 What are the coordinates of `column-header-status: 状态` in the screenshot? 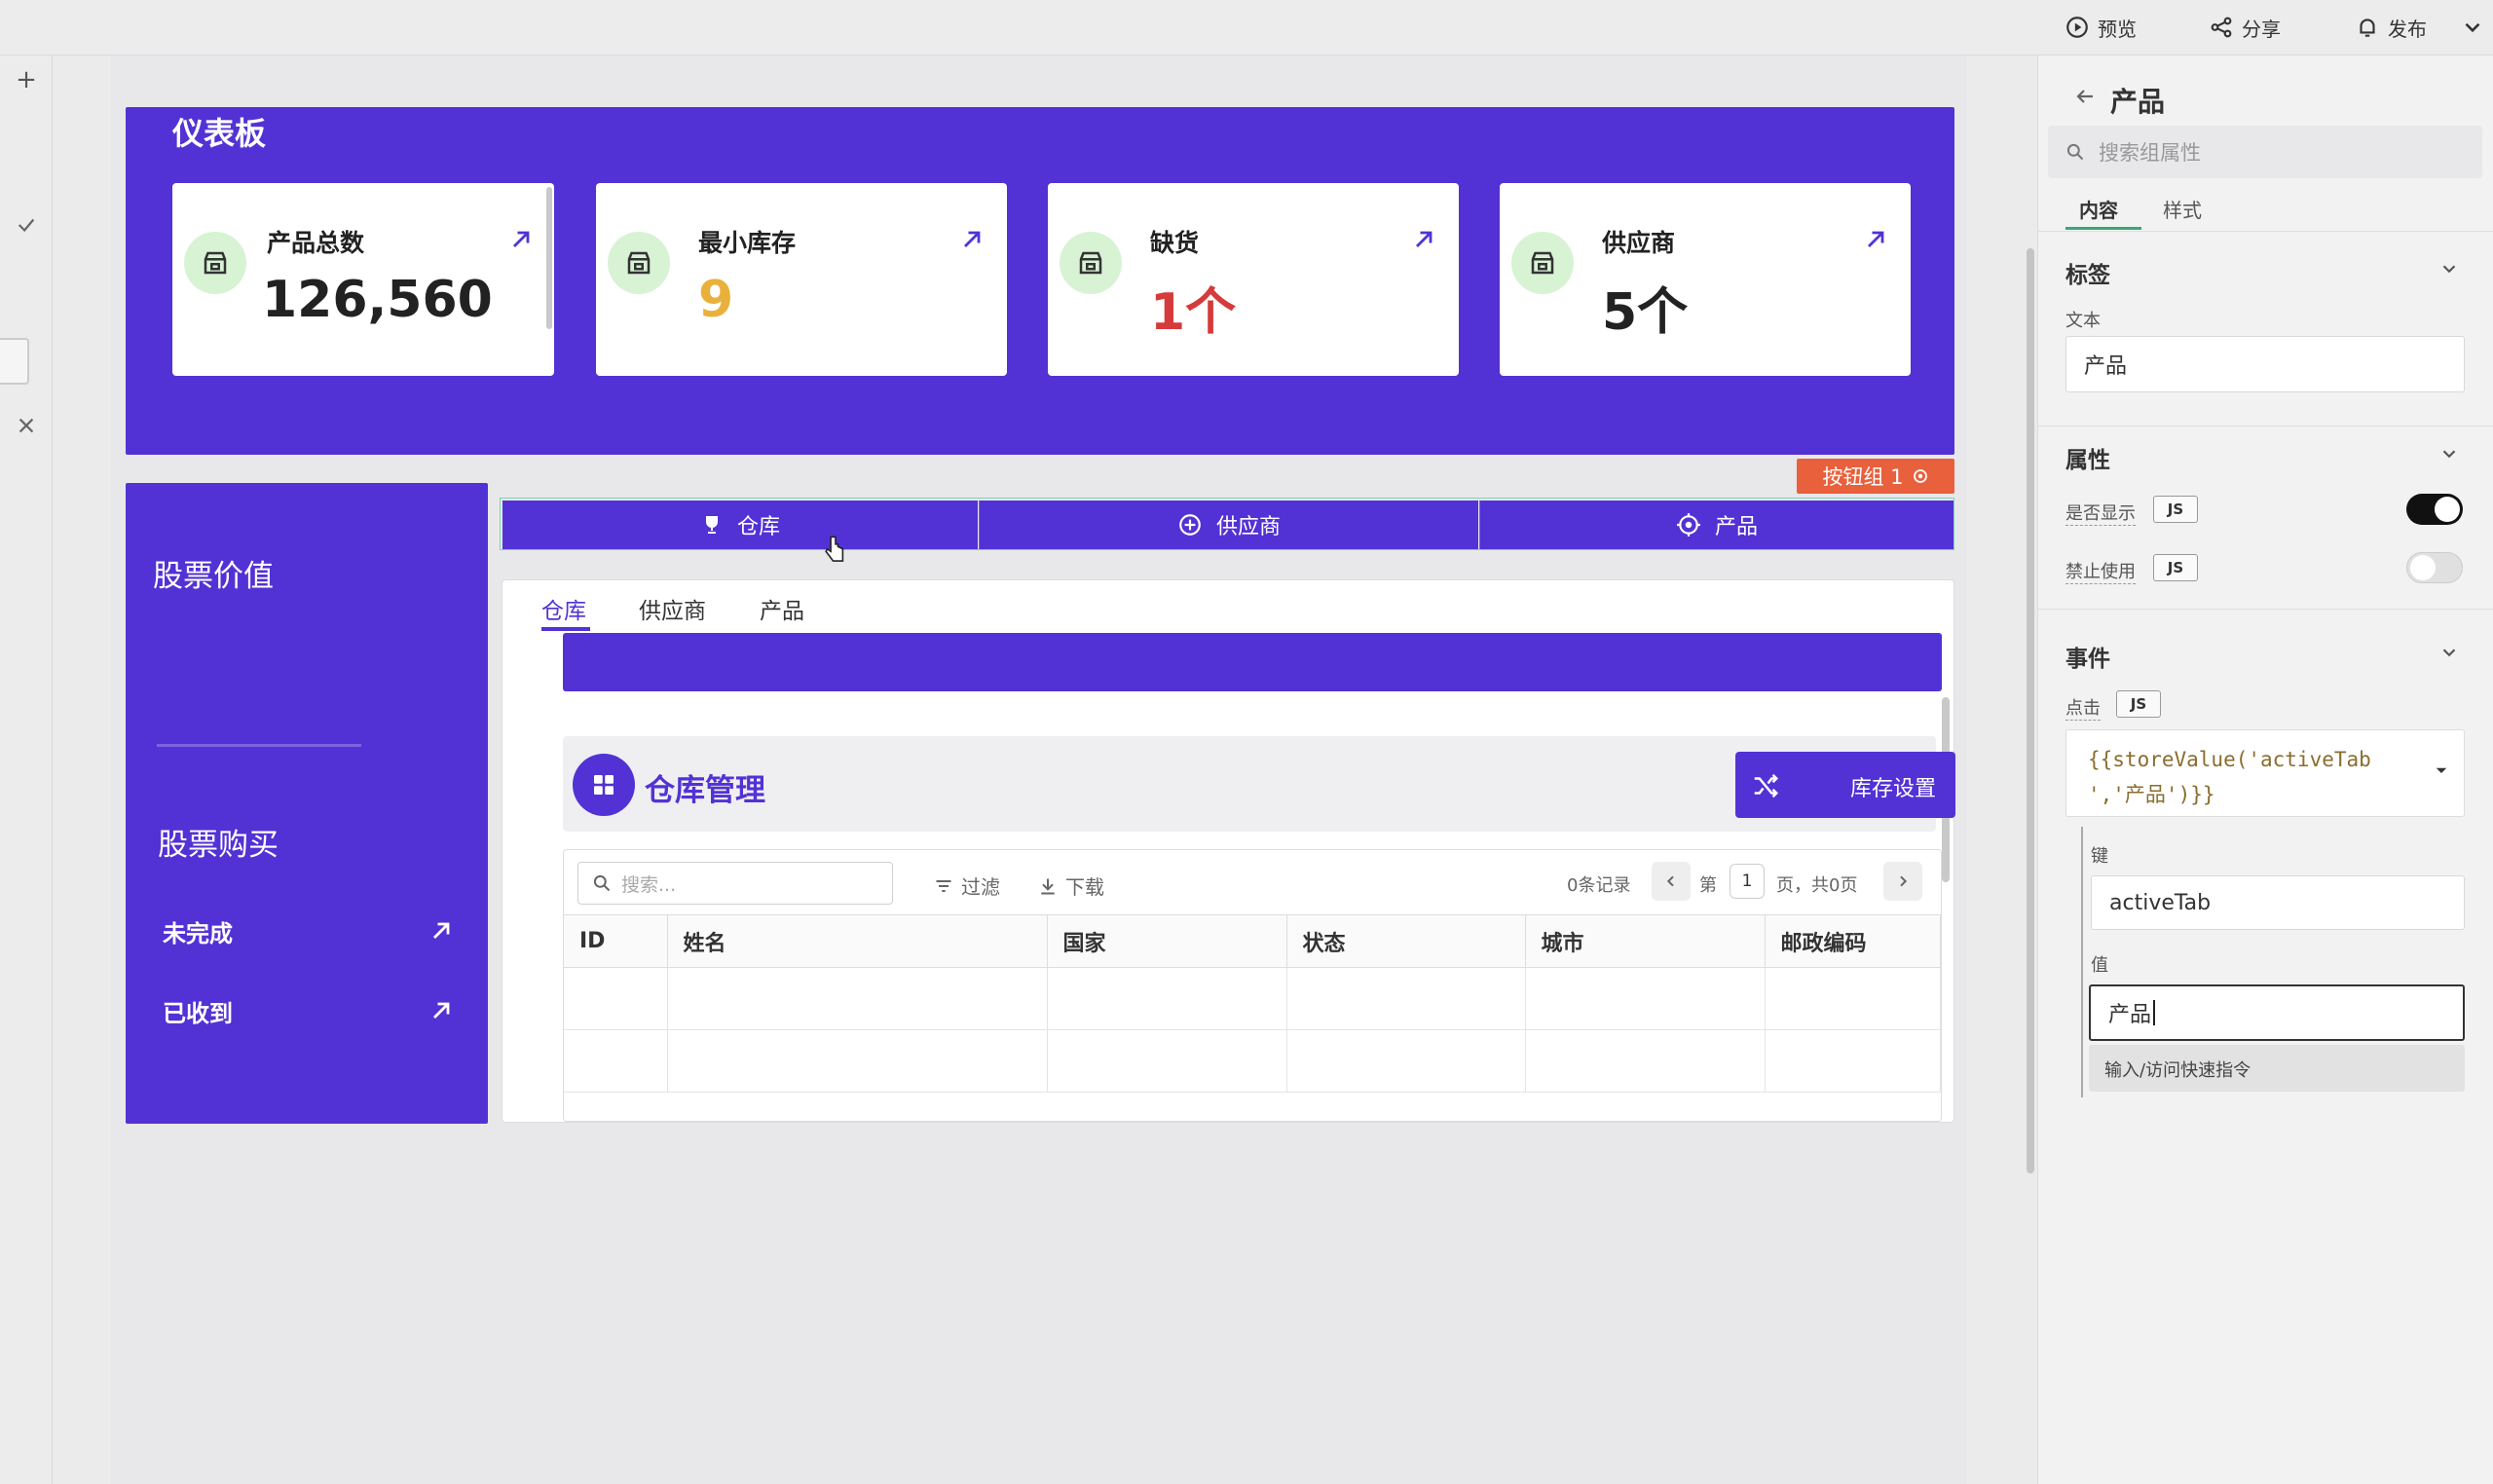 It's located at (1406, 941).